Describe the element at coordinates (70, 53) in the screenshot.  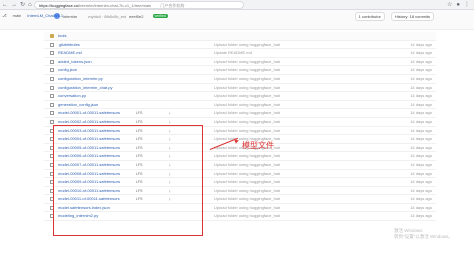
I see `file-name-link: README.md` at that location.